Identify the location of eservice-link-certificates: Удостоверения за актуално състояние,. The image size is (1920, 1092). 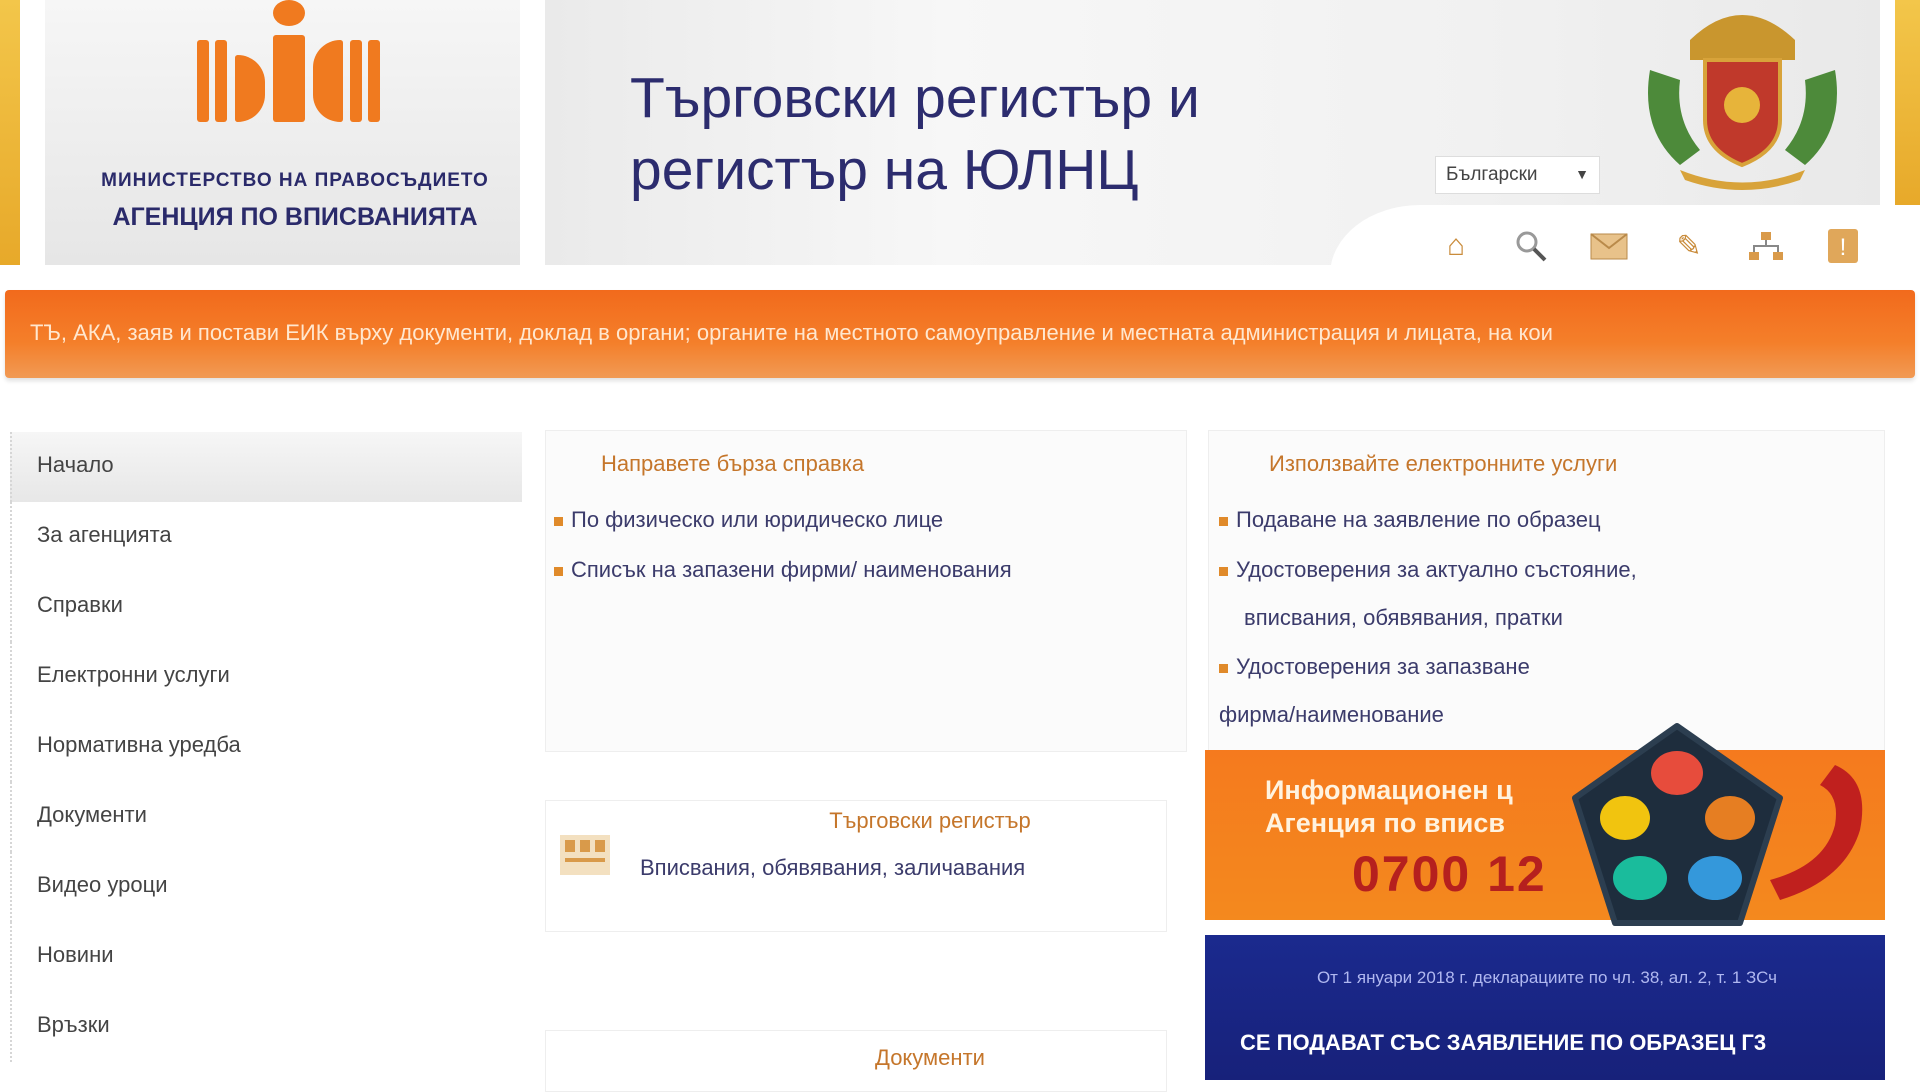
(1428, 570).